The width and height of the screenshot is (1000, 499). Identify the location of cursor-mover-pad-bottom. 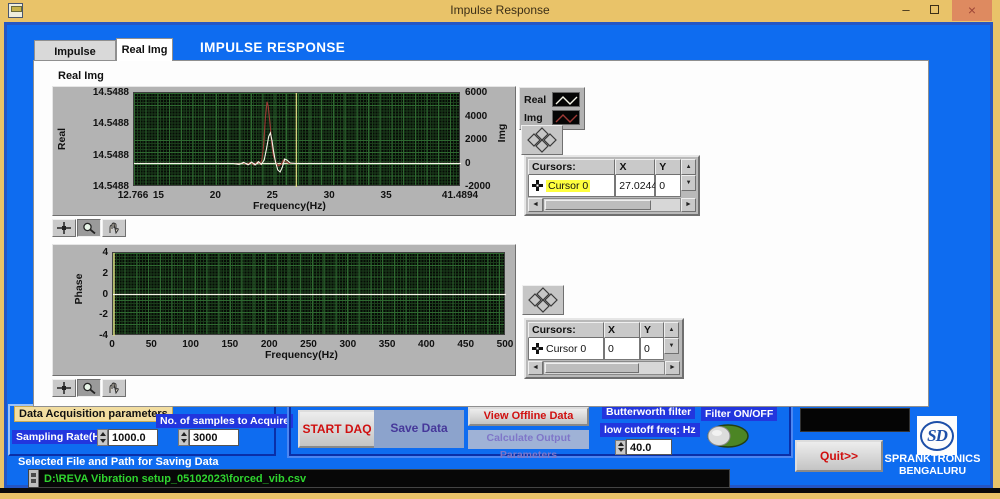
(543, 300).